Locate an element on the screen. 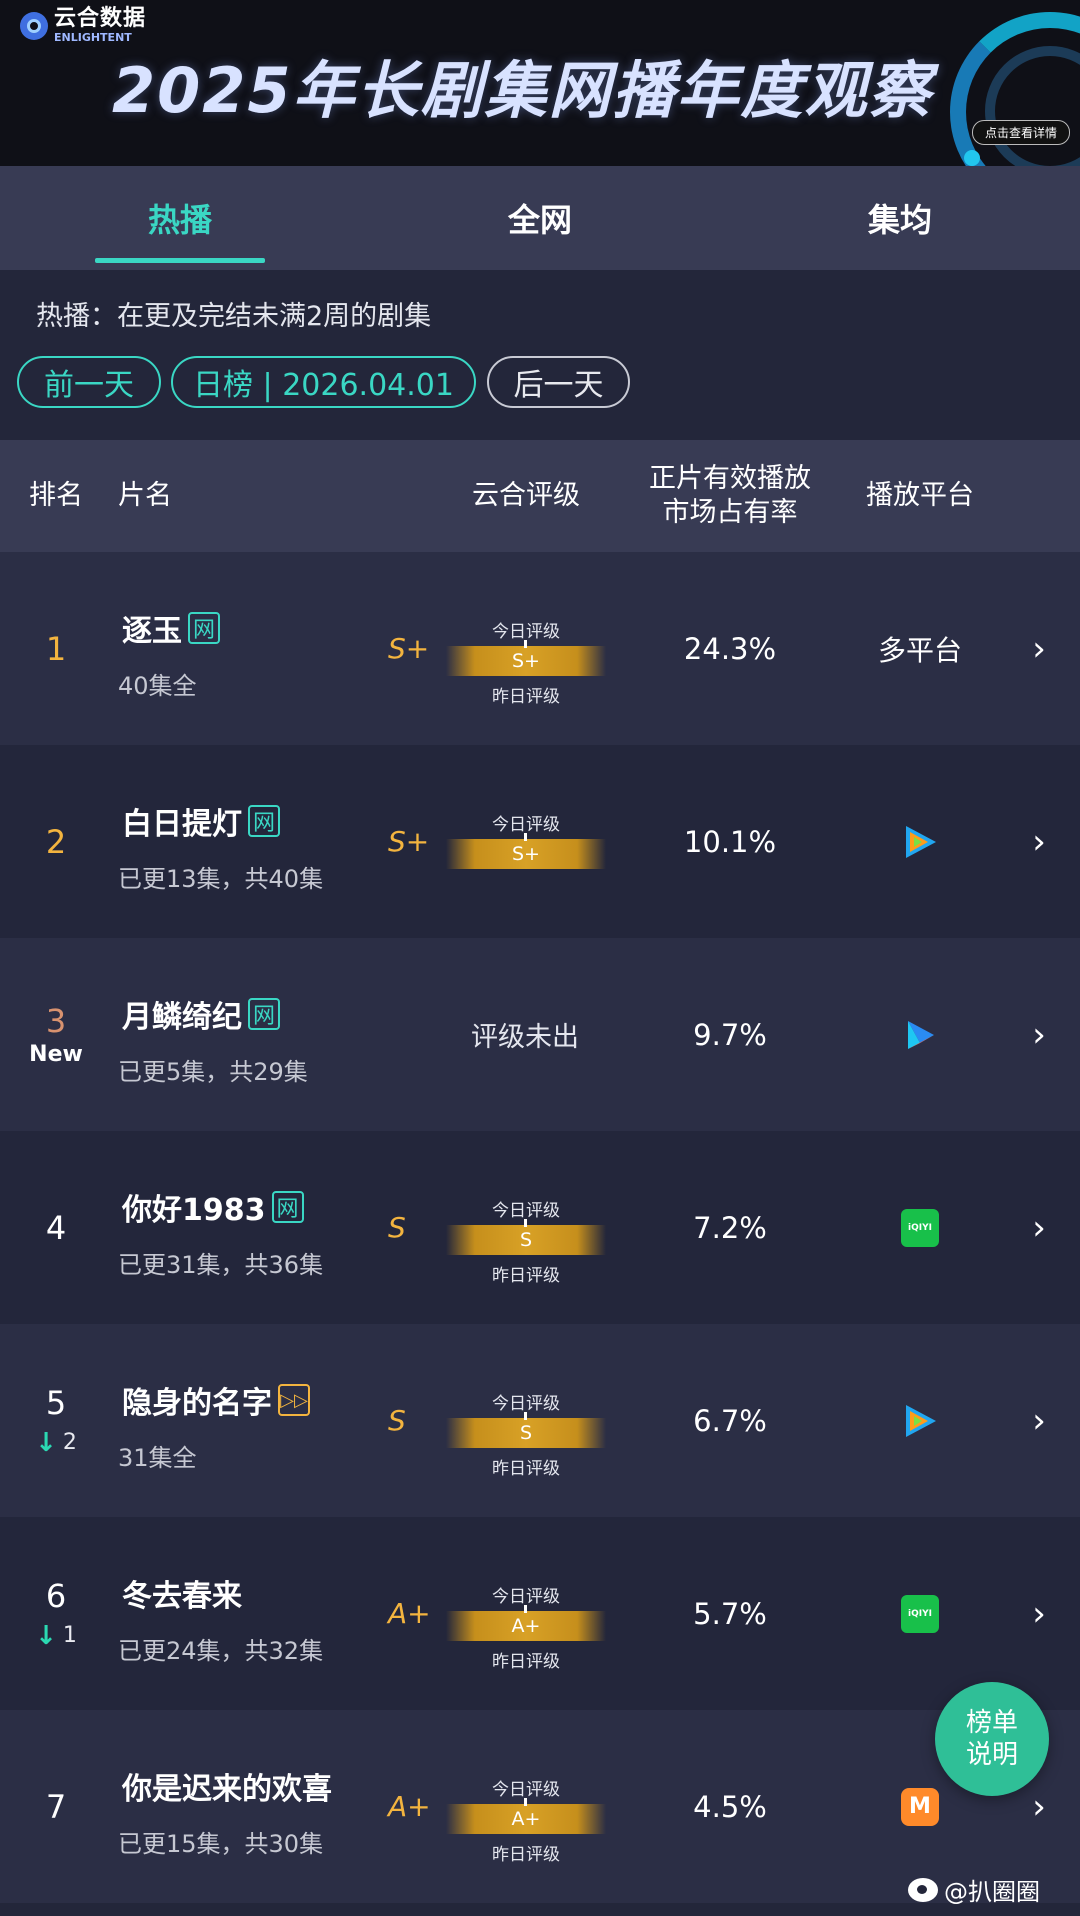 The image size is (1080, 1916). grade-indicator: 今日评级 A+ 昨日评级 is located at coordinates (526, 1806).